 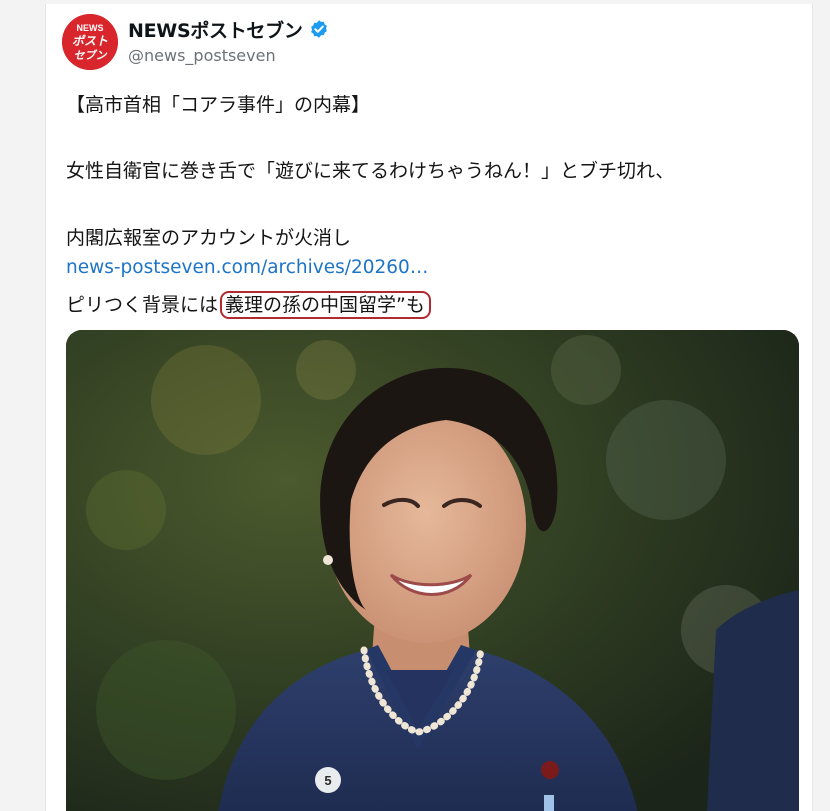 What do you see at coordinates (218, 105) in the screenshot?
I see `tweet-text-line-1: 【高市首相「コアラ事件」の内幕】` at bounding box center [218, 105].